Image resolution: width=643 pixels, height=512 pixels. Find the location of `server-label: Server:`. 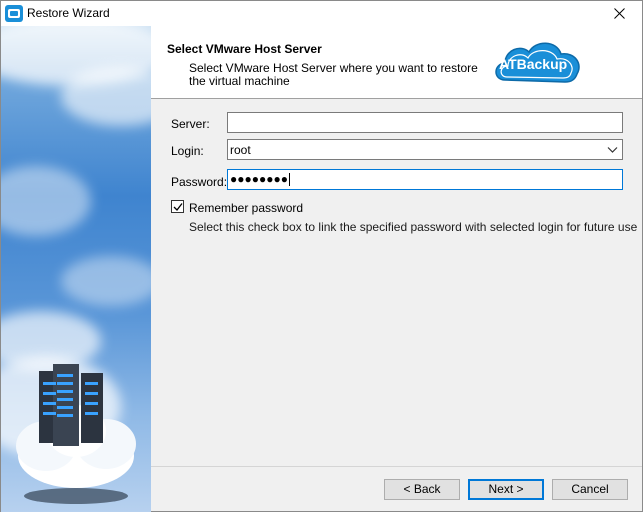

server-label: Server: is located at coordinates (190, 124).